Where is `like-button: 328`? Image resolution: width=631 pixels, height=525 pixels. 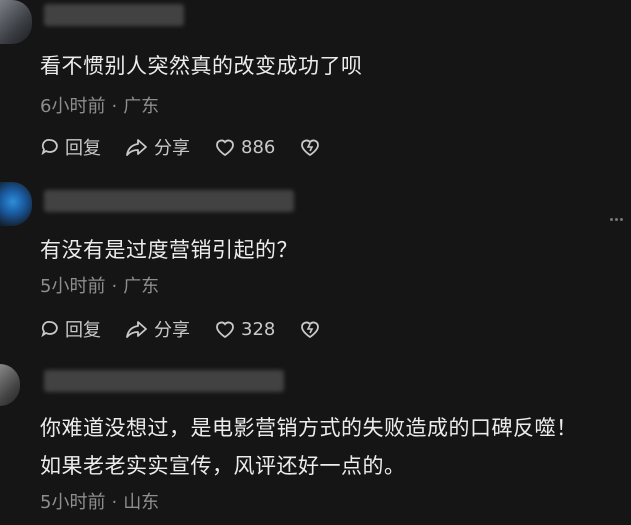 like-button: 328 is located at coordinates (244, 329).